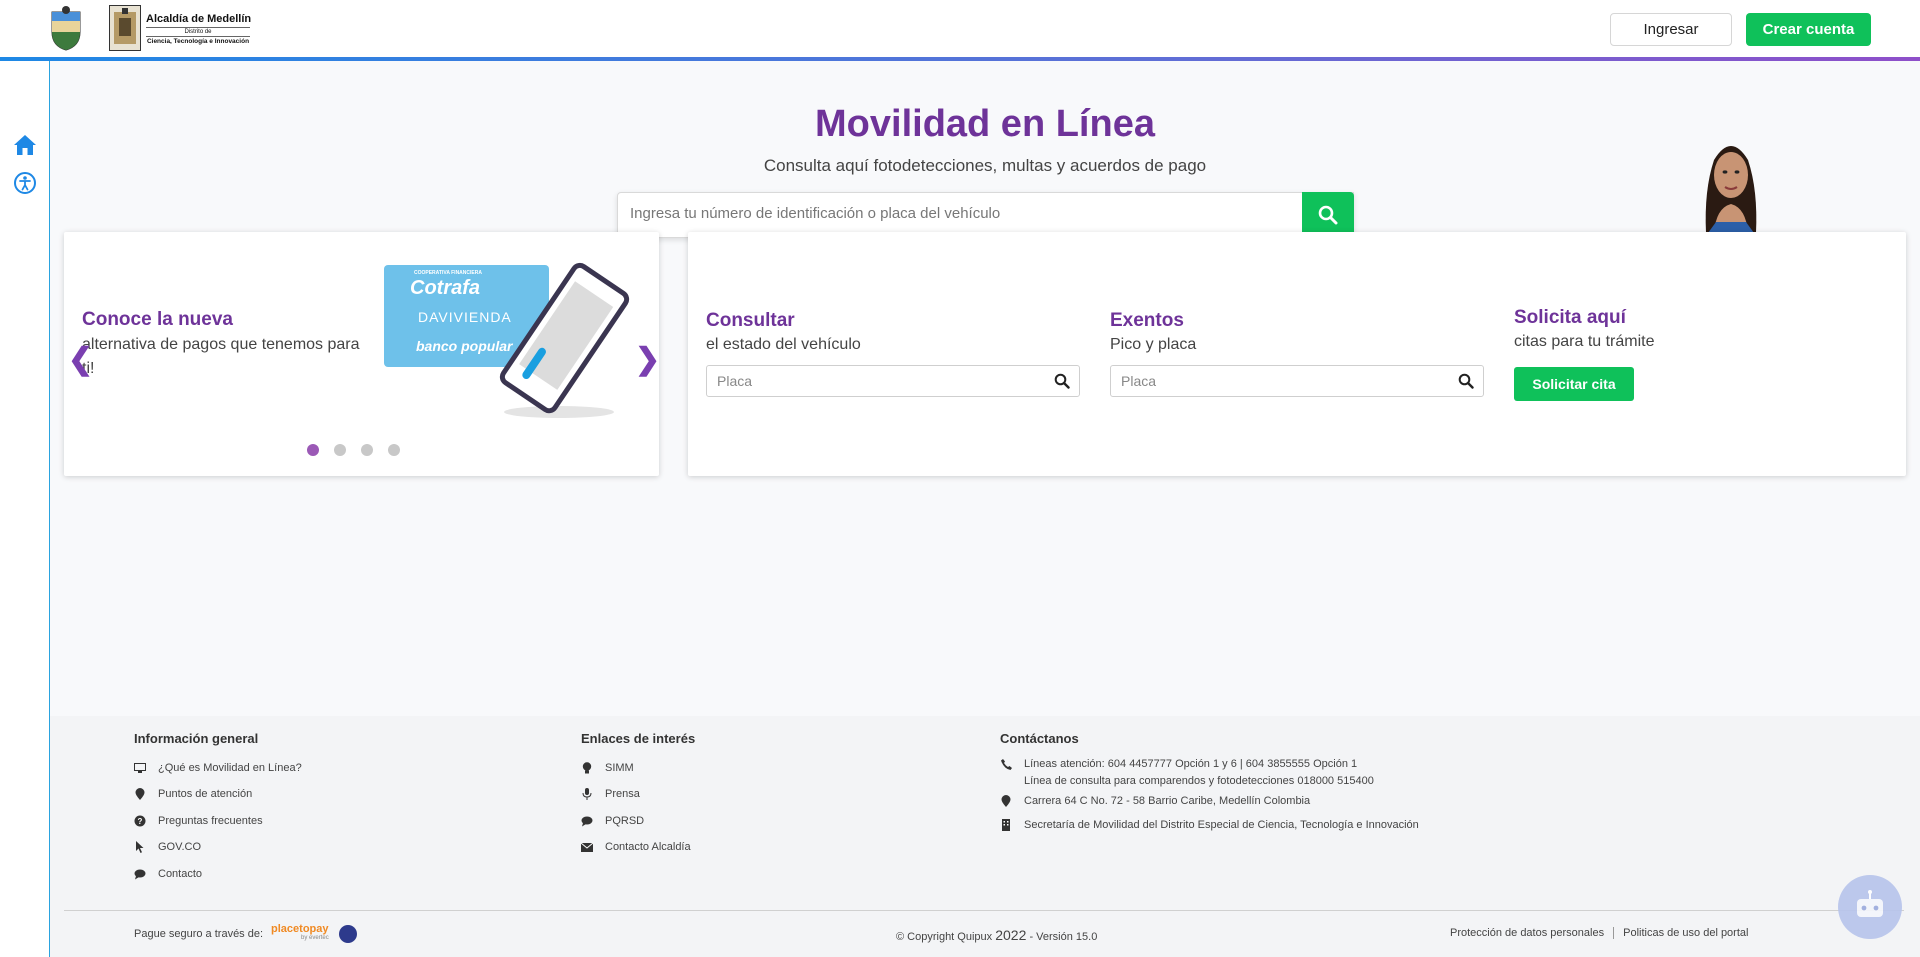 This screenshot has width=1920, height=957. Describe the element at coordinates (984, 910) in the screenshot. I see `footer-divider` at that location.